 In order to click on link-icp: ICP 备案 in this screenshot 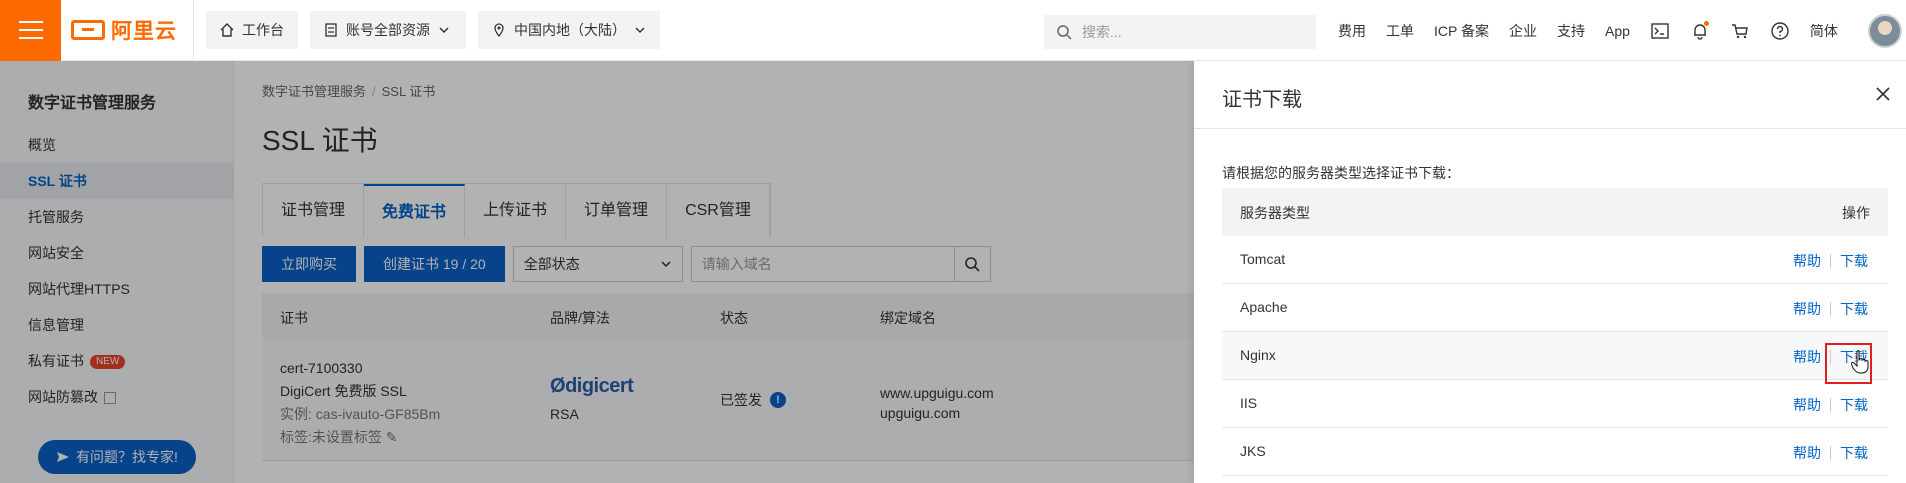, I will do `click(1461, 31)`.